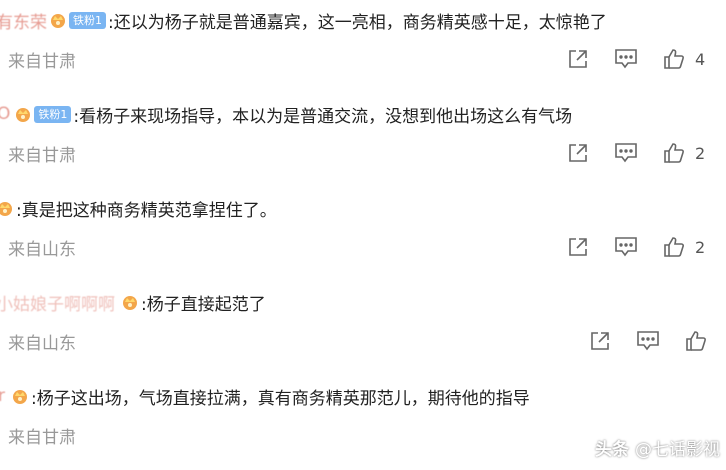  I want to click on comment-text: :杨子直接起范了, so click(203, 304).